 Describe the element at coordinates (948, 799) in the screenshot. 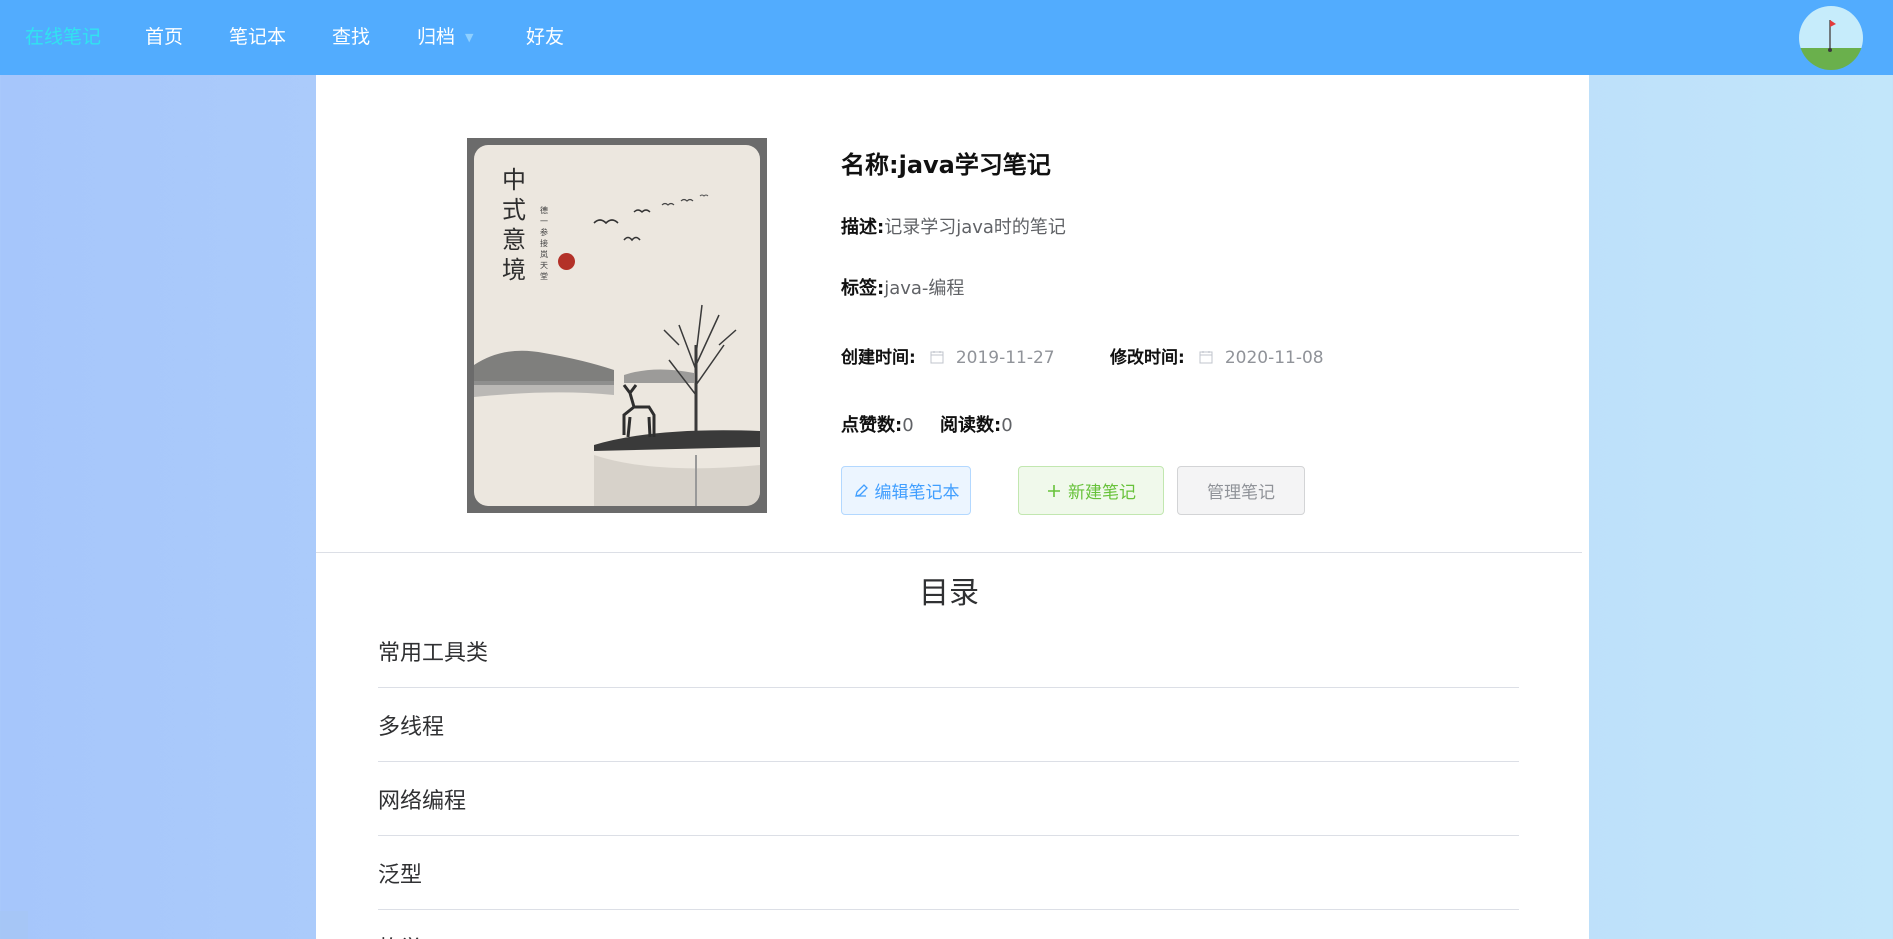

I see `toc-item: 网络编程` at that location.